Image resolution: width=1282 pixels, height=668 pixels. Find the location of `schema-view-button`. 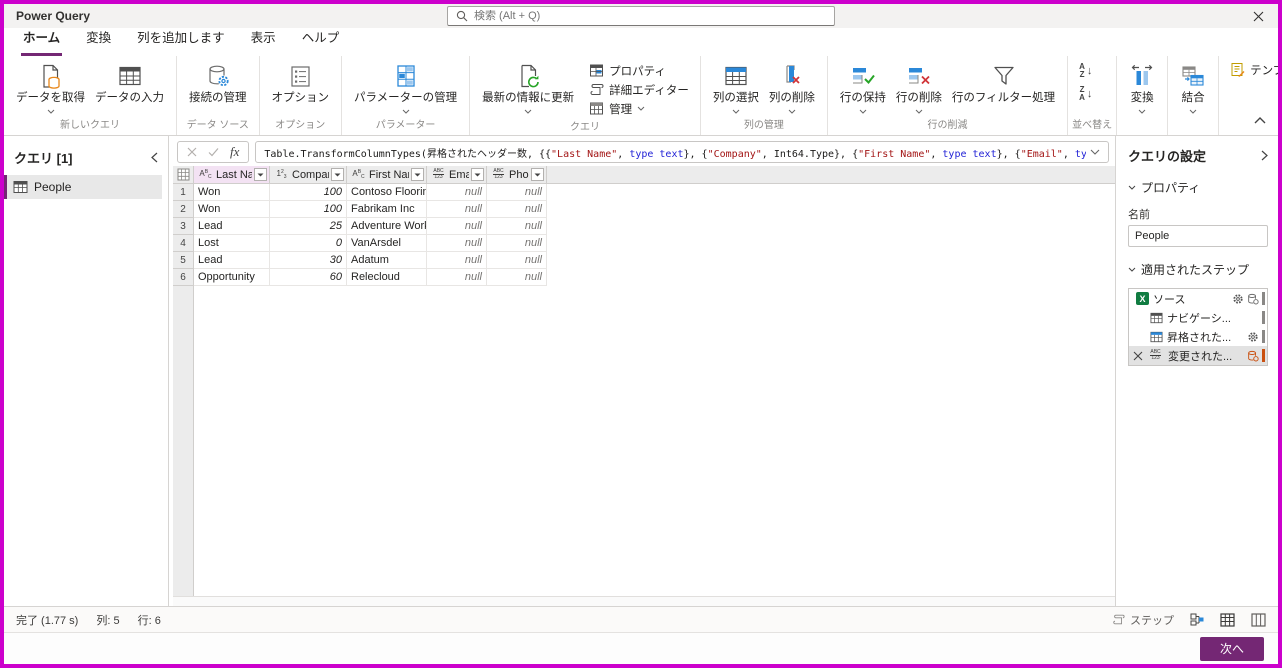

schema-view-button is located at coordinates (1258, 619).